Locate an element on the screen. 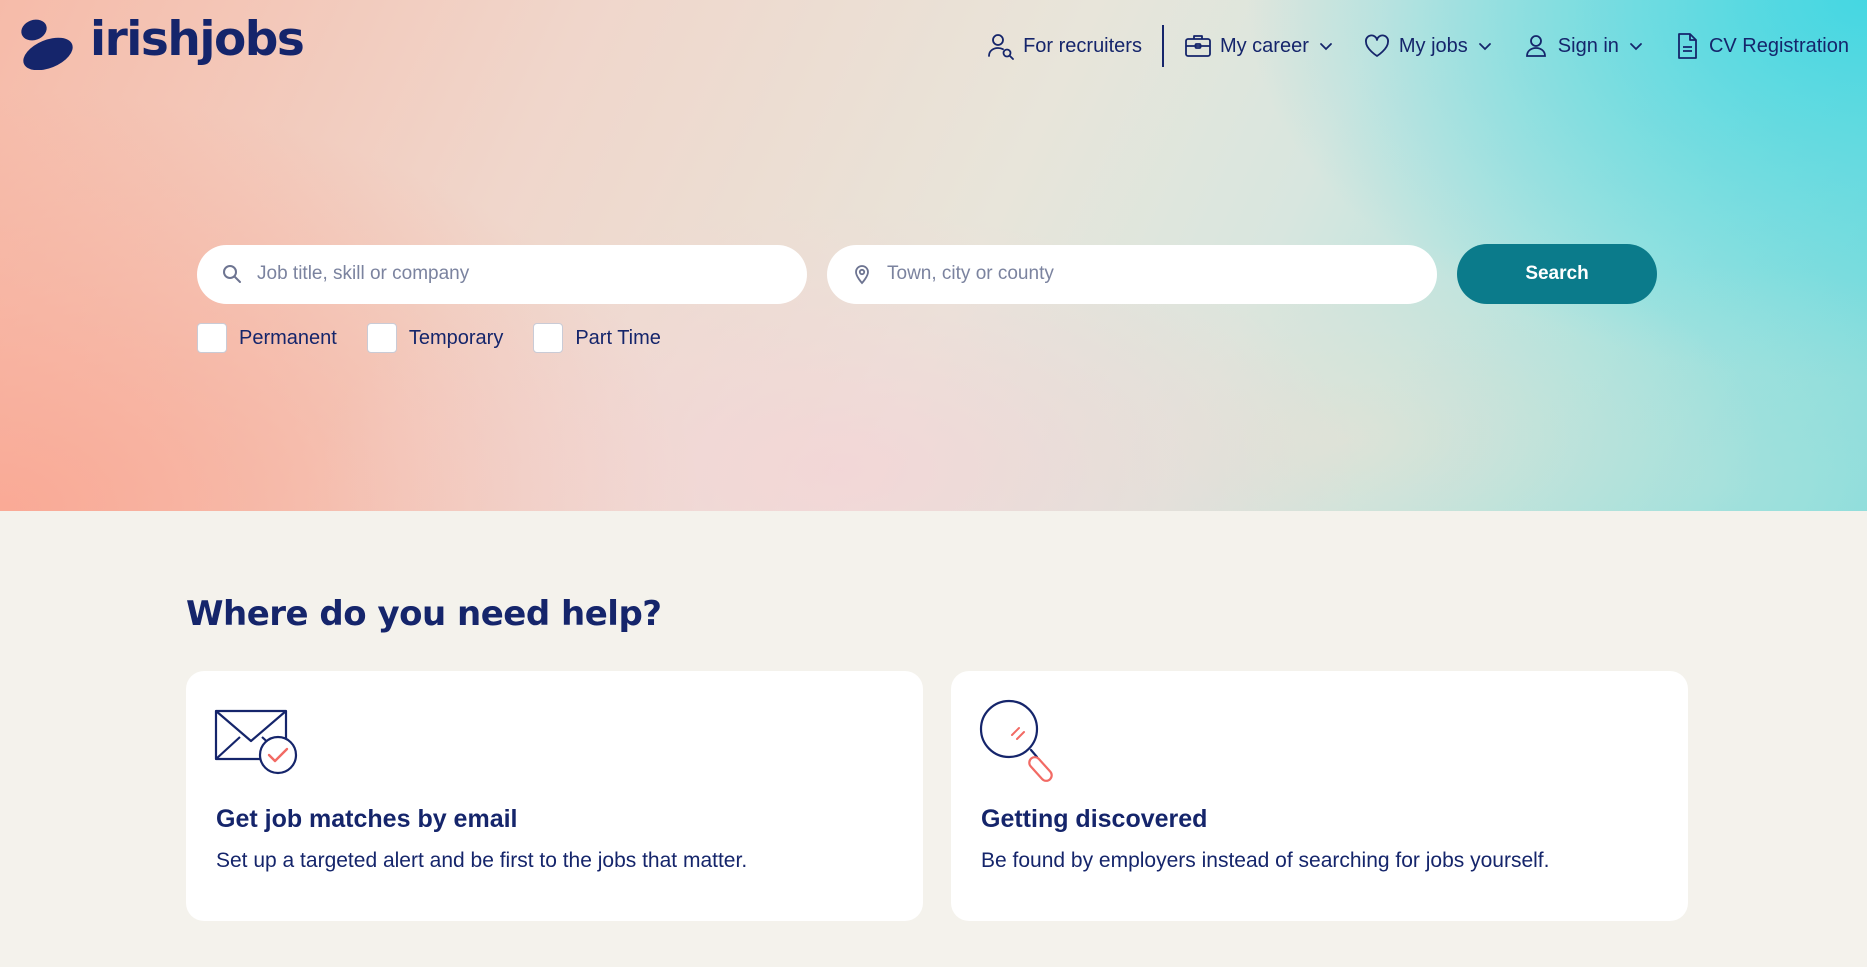 This screenshot has height=967, width=1867. permanent-checkbox is located at coordinates (212, 338).